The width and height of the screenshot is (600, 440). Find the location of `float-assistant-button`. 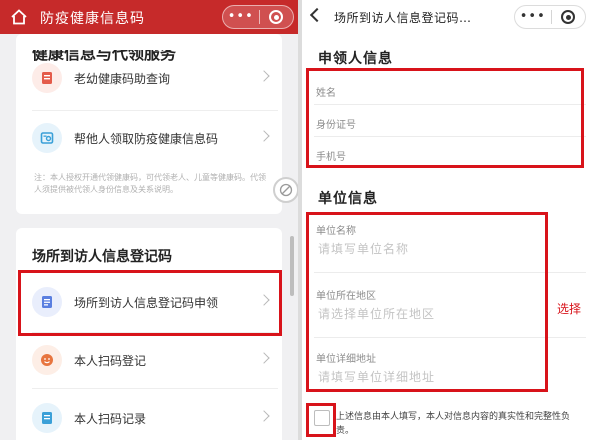

float-assistant-button is located at coordinates (285, 190).